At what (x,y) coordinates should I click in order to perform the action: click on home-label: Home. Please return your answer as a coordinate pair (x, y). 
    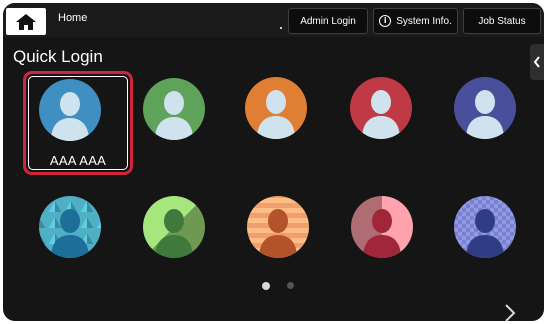
    Looking at the image, I should click on (73, 18).